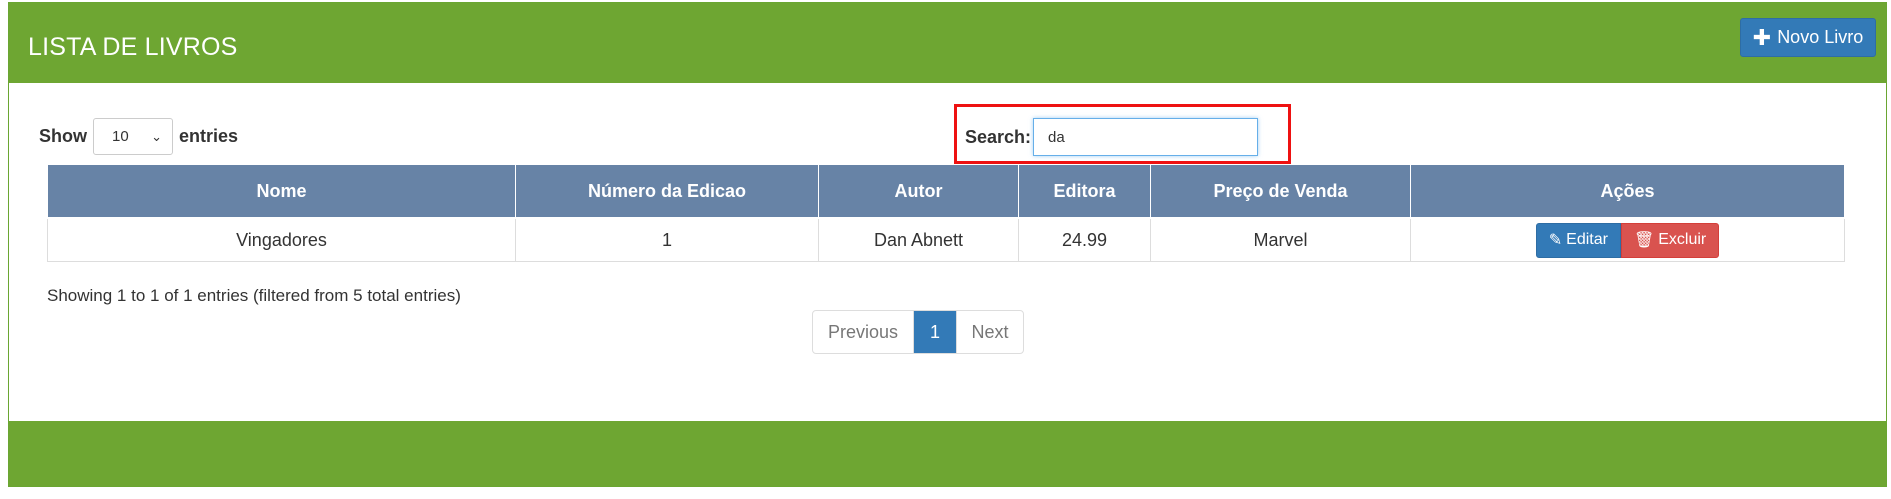  I want to click on cell-nome: Vingadores, so click(281, 239).